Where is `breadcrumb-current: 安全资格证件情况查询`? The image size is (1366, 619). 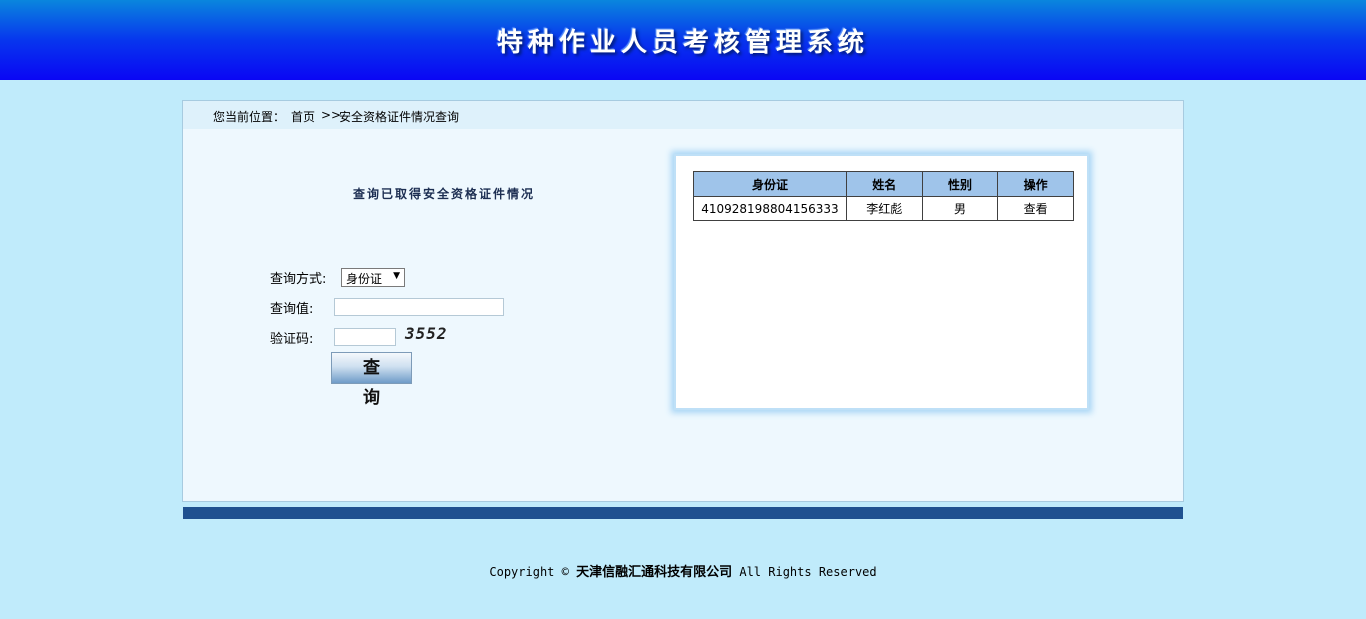
breadcrumb-current: 安全资格证件情况查询 is located at coordinates (399, 117).